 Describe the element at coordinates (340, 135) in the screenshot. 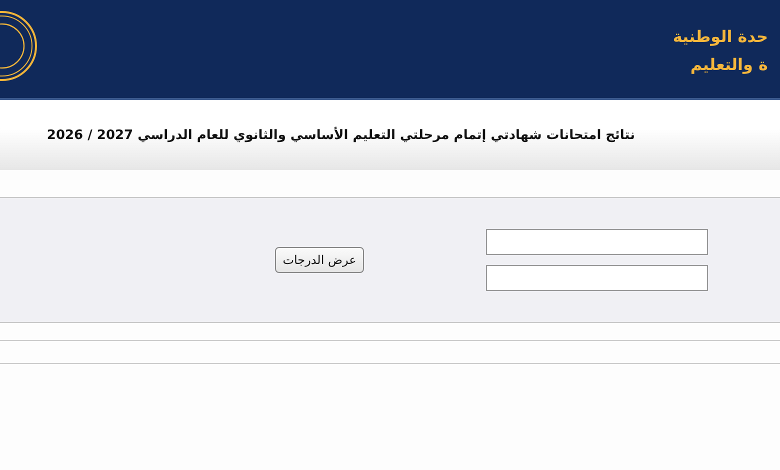

I see `page-title: نتائج امتحانات شهادتي إتمام مرحلتي التعليم الأساسي والثانوي للعام الدراسي 2027 / 2026` at that location.